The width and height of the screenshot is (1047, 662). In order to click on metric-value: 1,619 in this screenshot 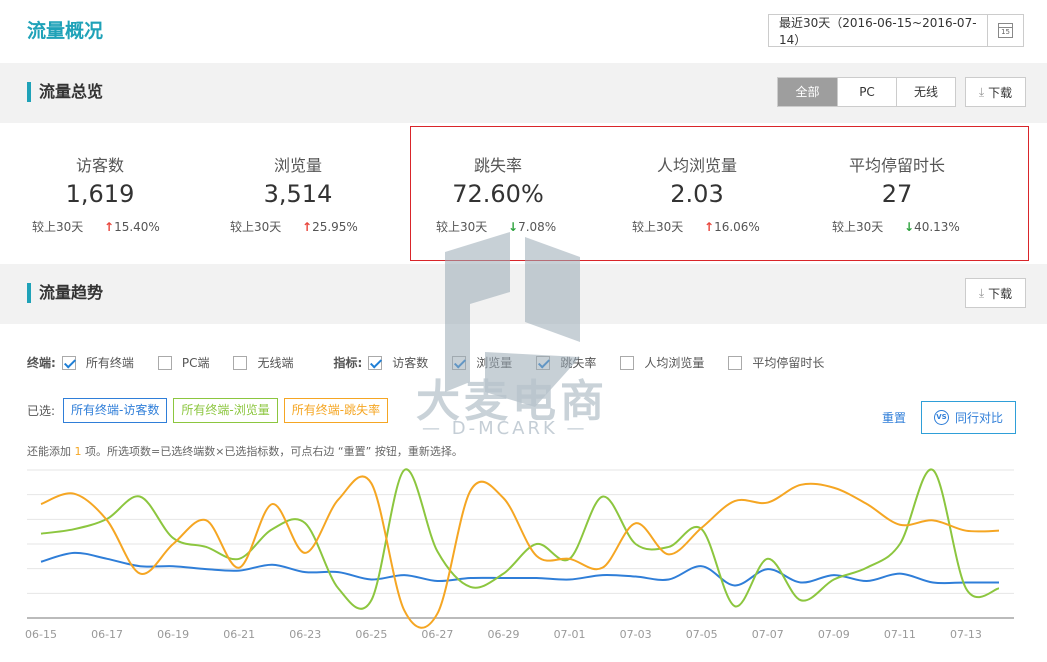, I will do `click(100, 194)`.